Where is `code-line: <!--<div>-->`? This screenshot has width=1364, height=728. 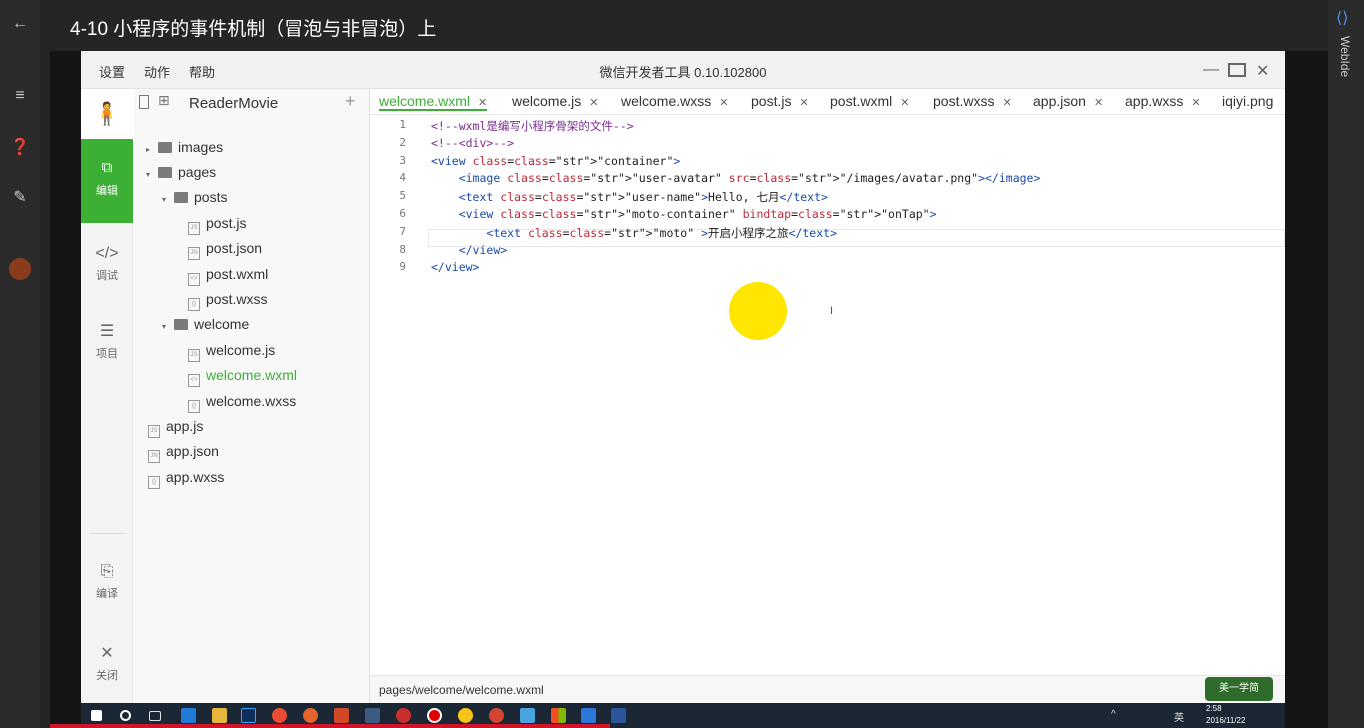 code-line: <!--<div>--> is located at coordinates (472, 143).